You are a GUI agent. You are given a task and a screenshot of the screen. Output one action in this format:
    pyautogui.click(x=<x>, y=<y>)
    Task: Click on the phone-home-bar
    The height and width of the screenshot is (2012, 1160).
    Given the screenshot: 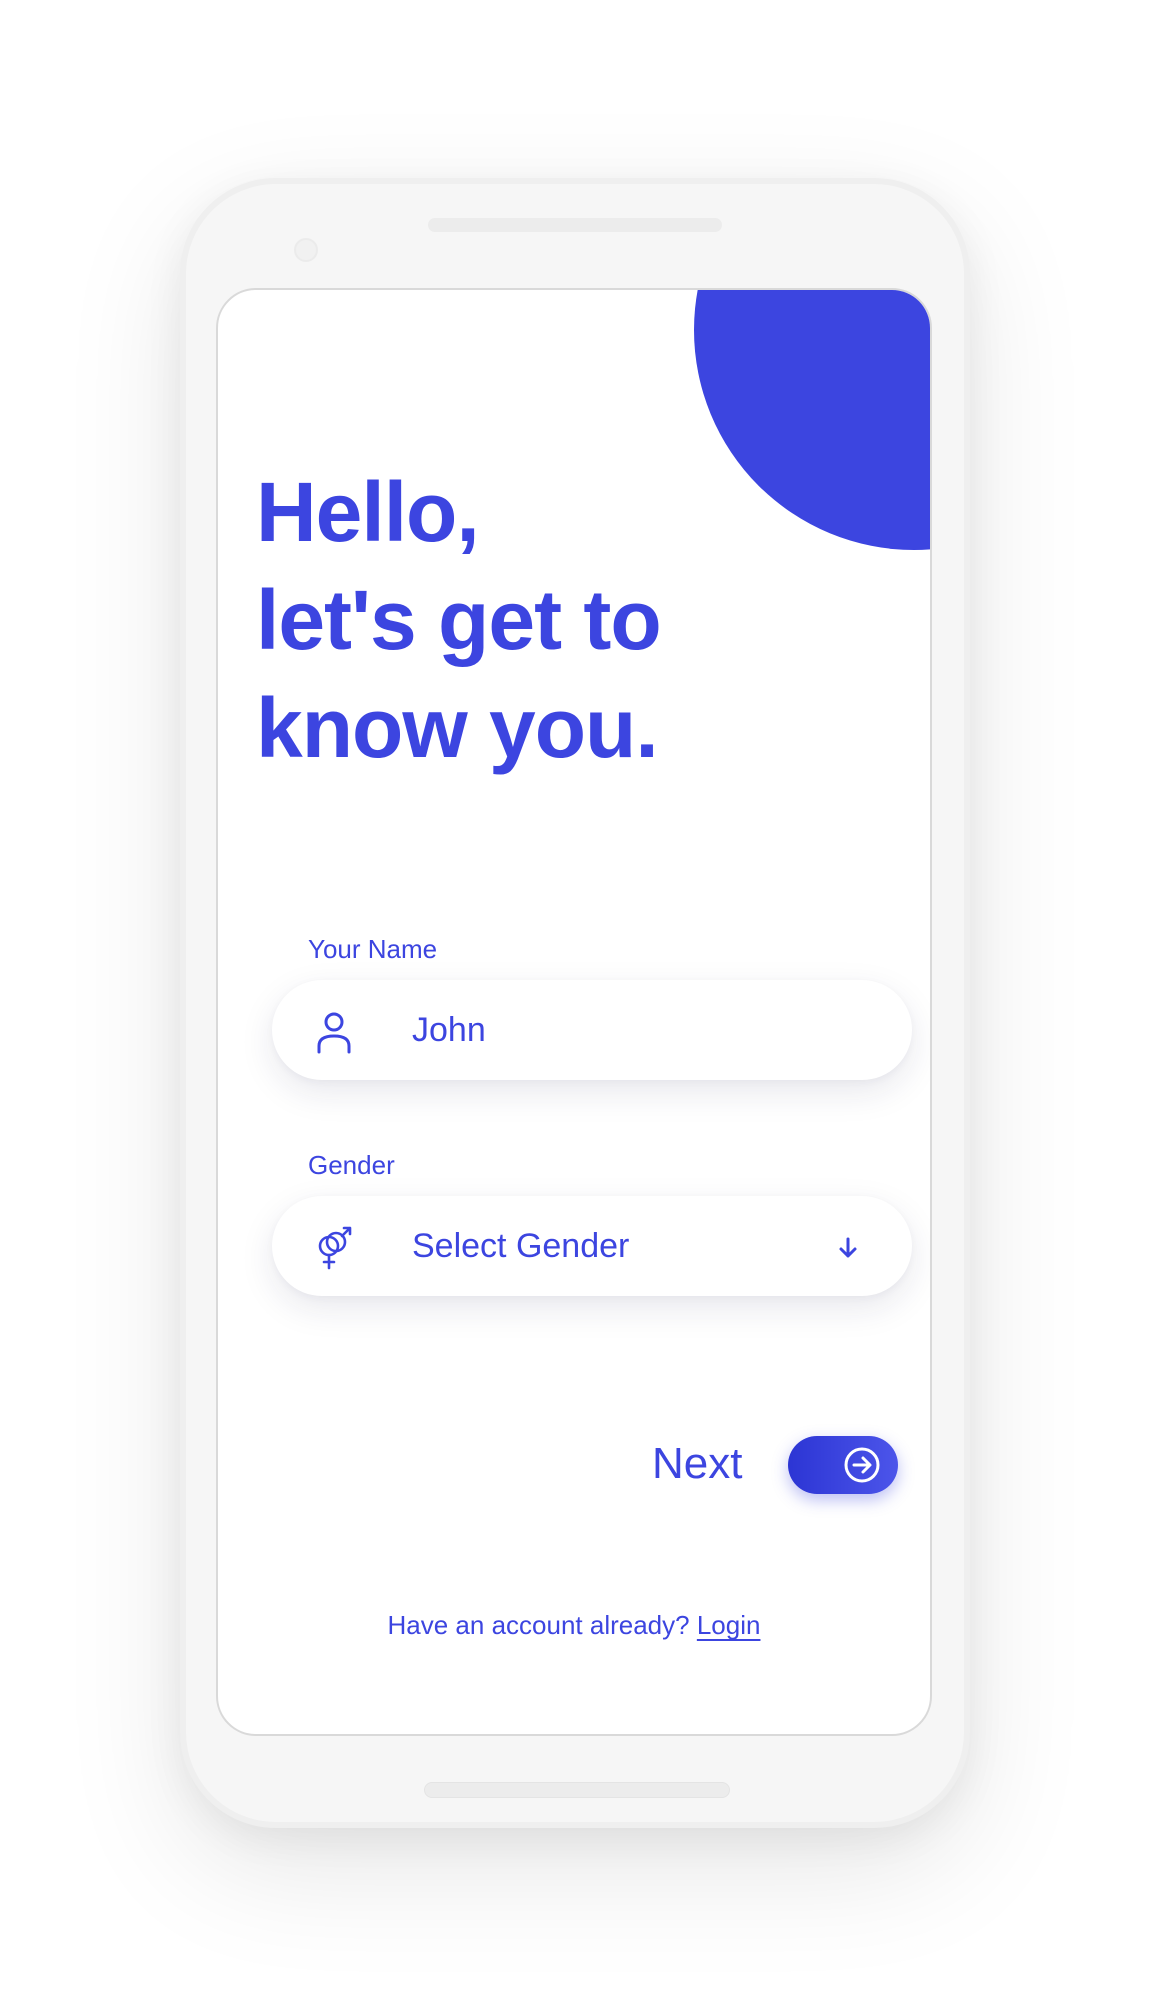 What is the action you would take?
    pyautogui.click(x=577, y=1790)
    